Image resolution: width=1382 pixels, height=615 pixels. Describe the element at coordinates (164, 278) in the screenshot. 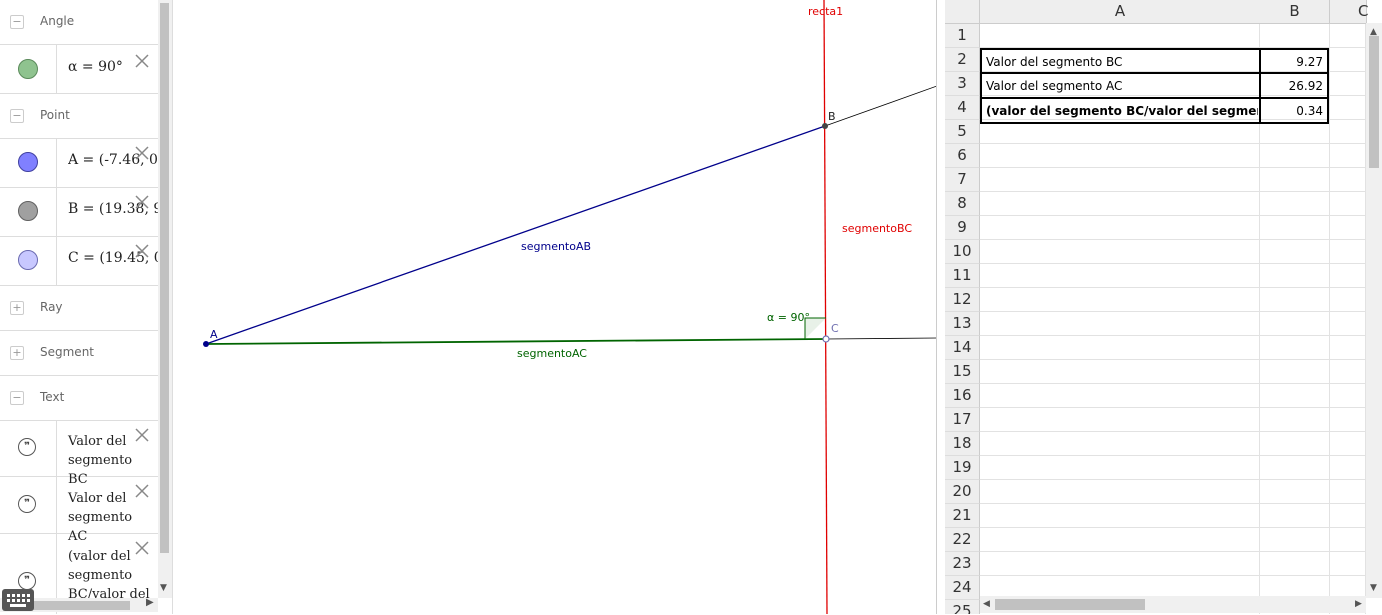

I see `algebra-vertical-scroll-thumb` at that location.